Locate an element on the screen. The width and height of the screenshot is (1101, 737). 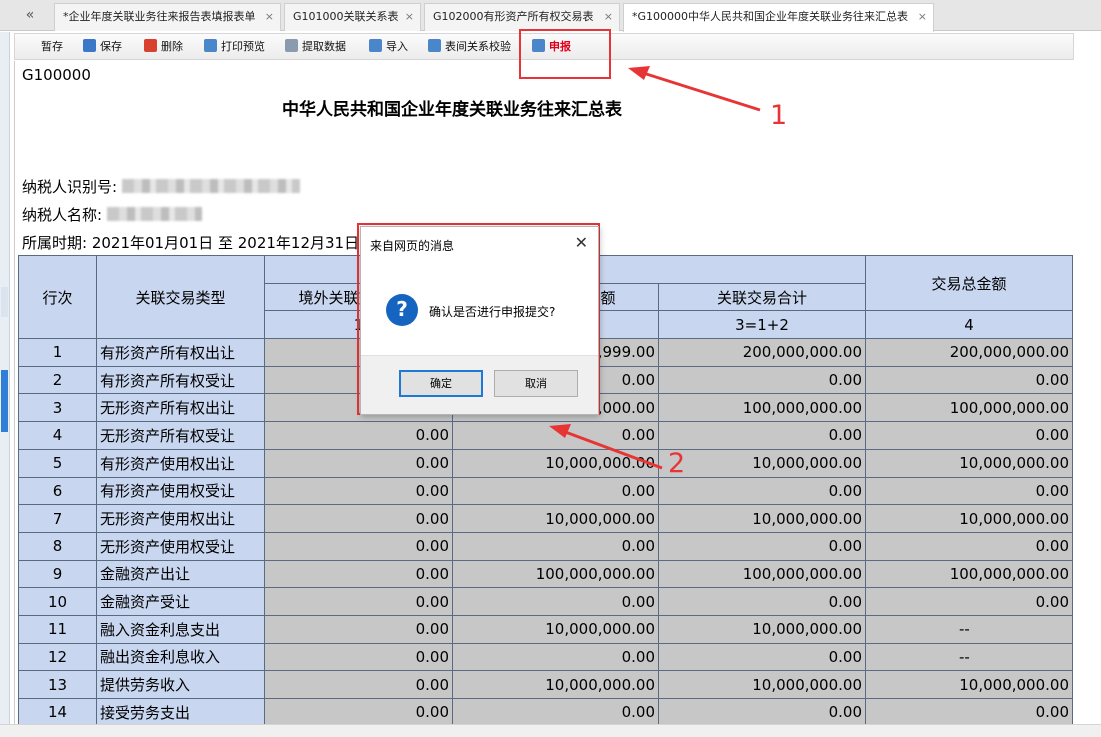
dialog-footer: 确定 取消 is located at coordinates (479, 384).